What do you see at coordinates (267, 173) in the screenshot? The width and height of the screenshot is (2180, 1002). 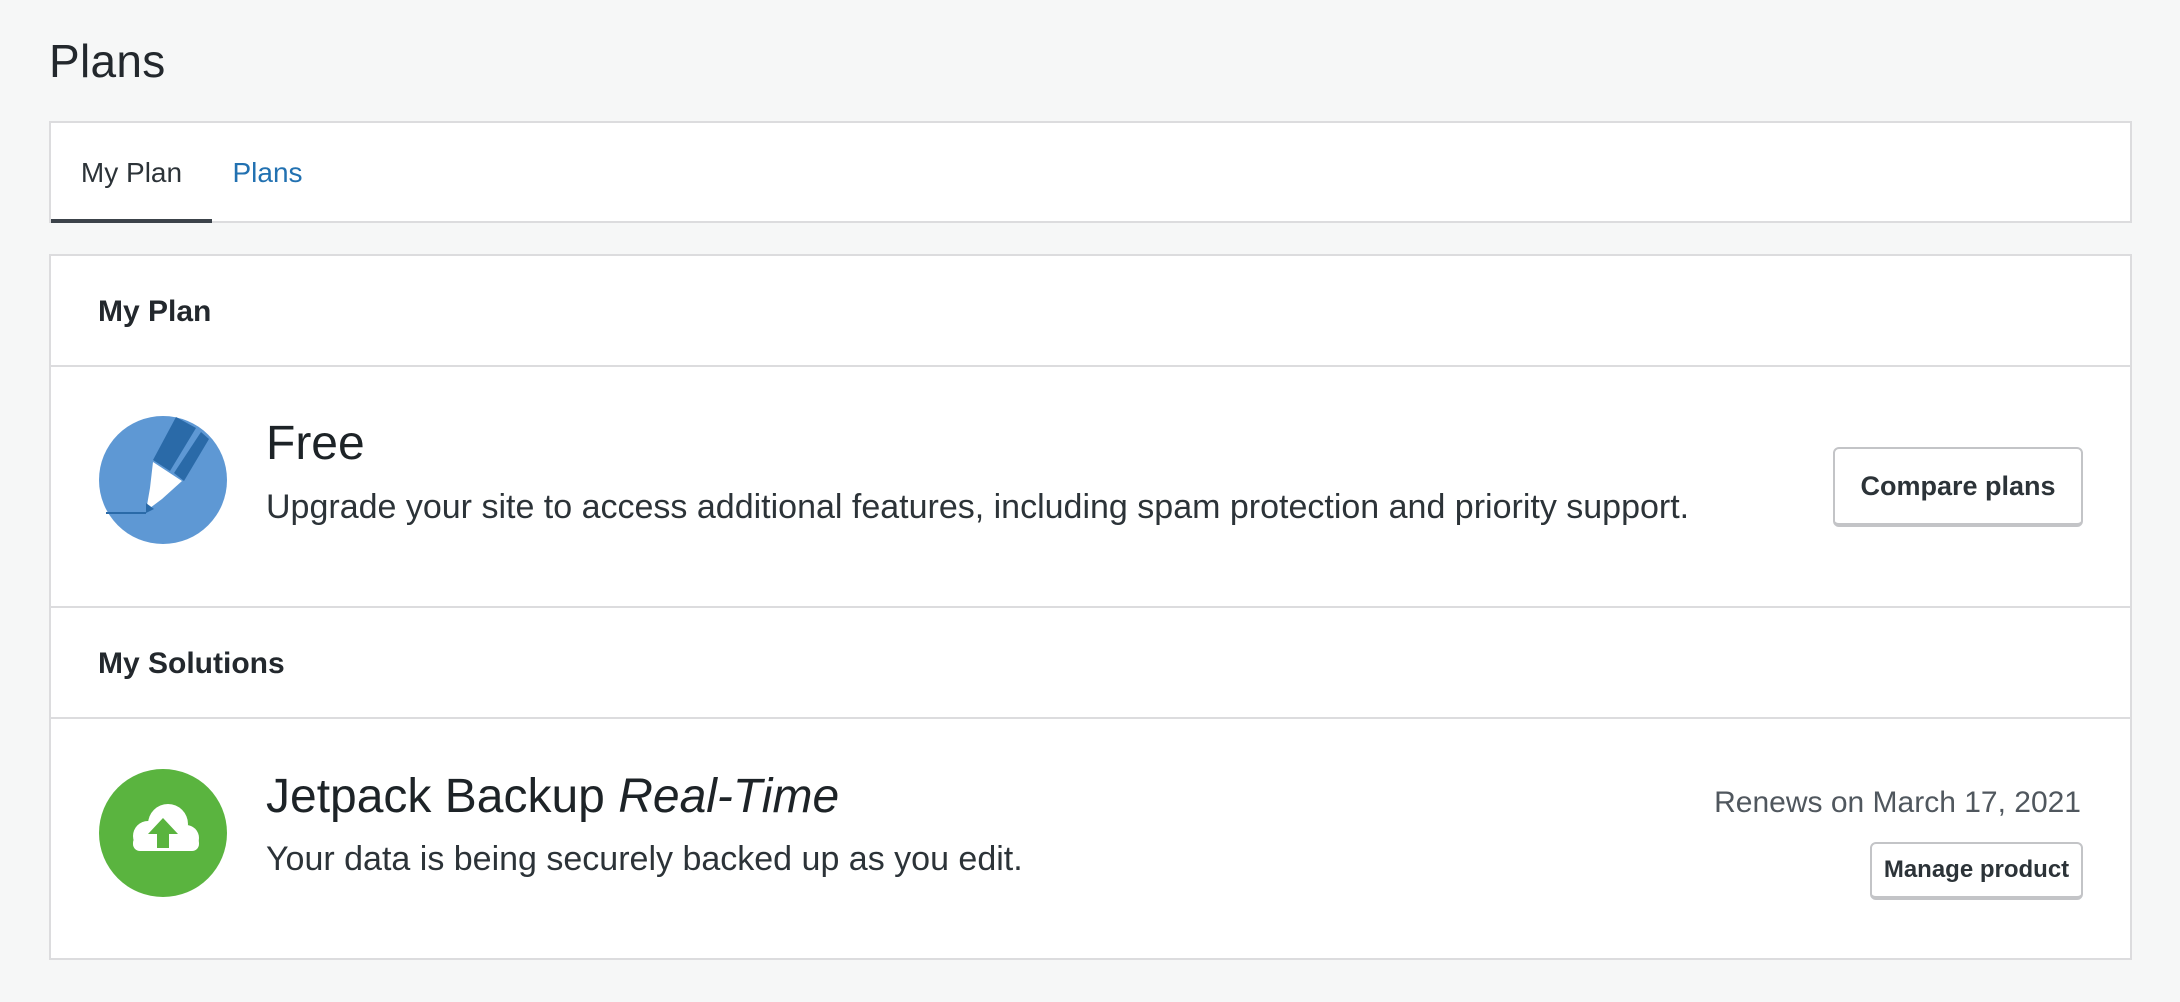 I see `tab-plans: Plans` at bounding box center [267, 173].